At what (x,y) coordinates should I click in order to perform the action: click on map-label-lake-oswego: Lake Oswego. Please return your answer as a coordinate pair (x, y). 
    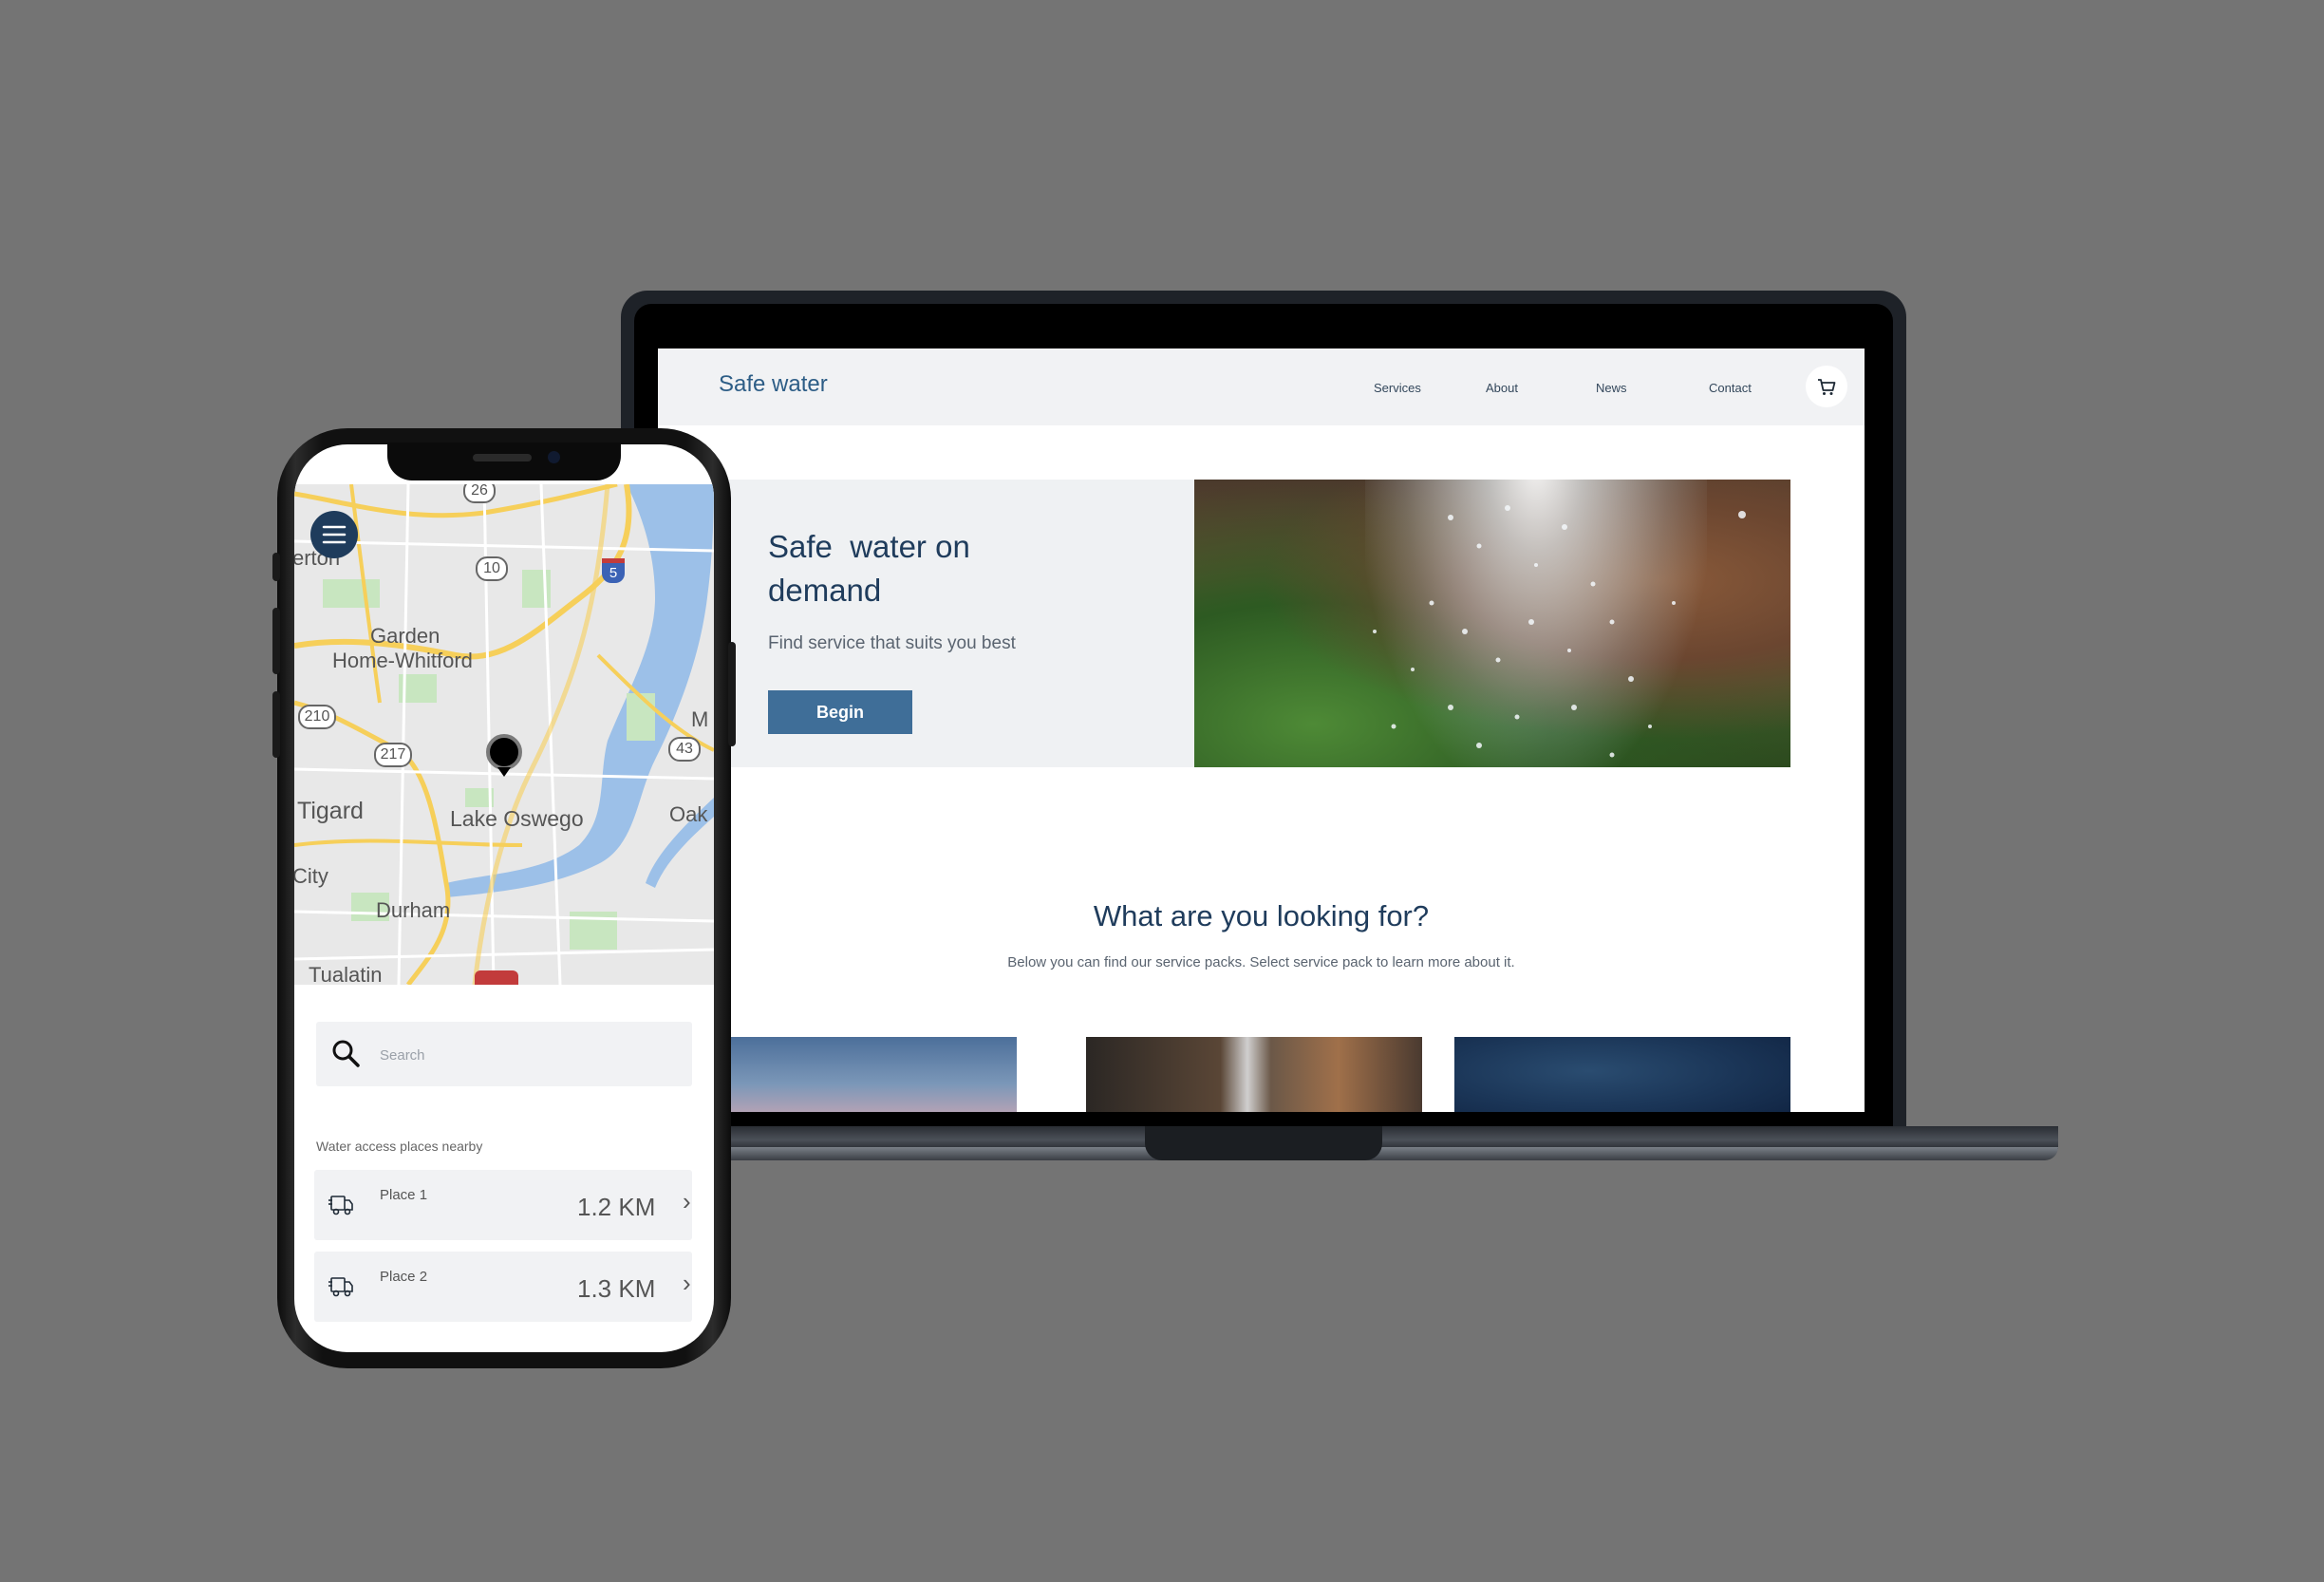
    Looking at the image, I should click on (517, 819).